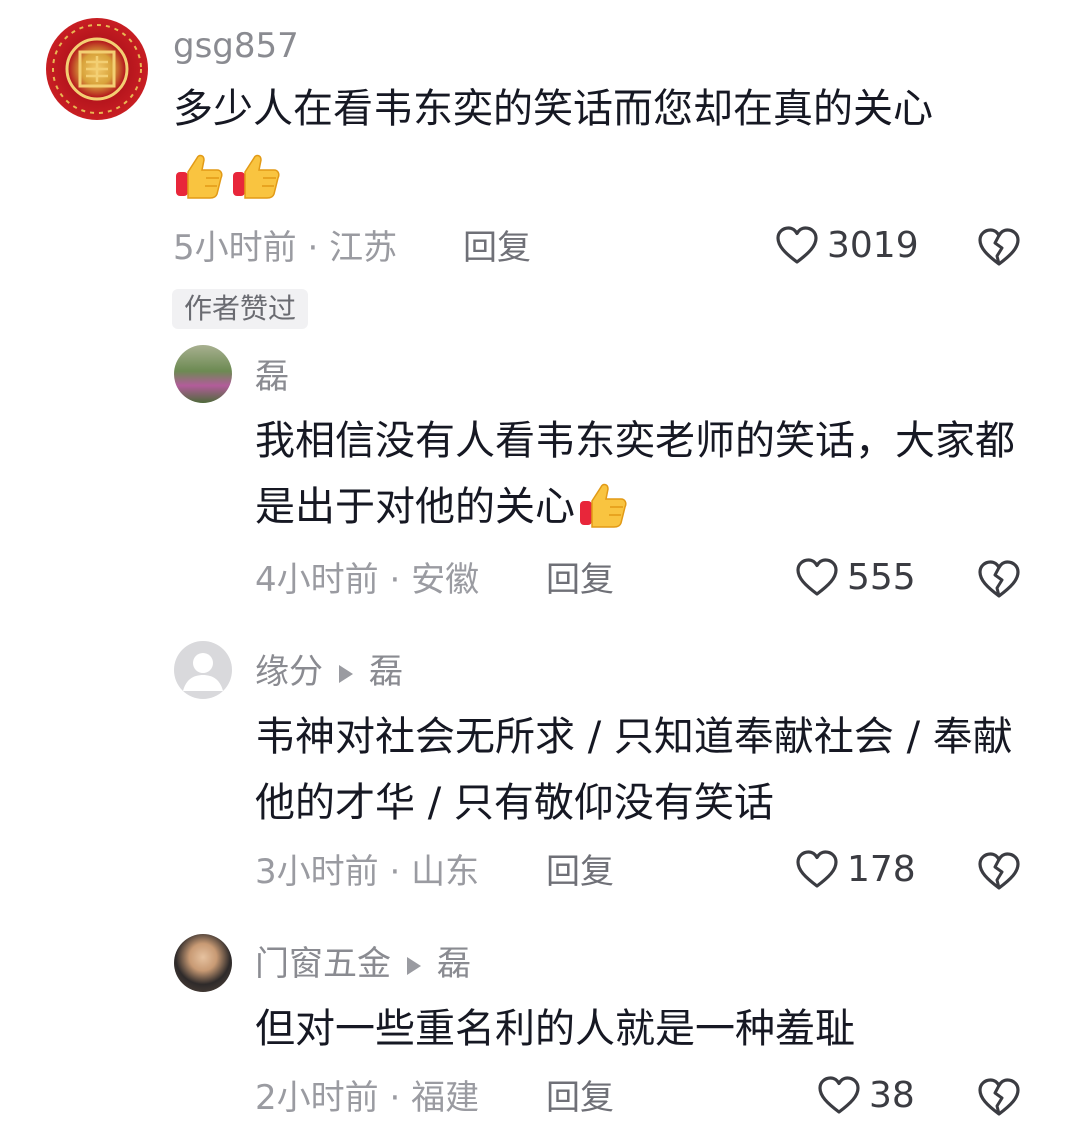  What do you see at coordinates (866, 1096) in the screenshot?
I see `like-button: 38` at bounding box center [866, 1096].